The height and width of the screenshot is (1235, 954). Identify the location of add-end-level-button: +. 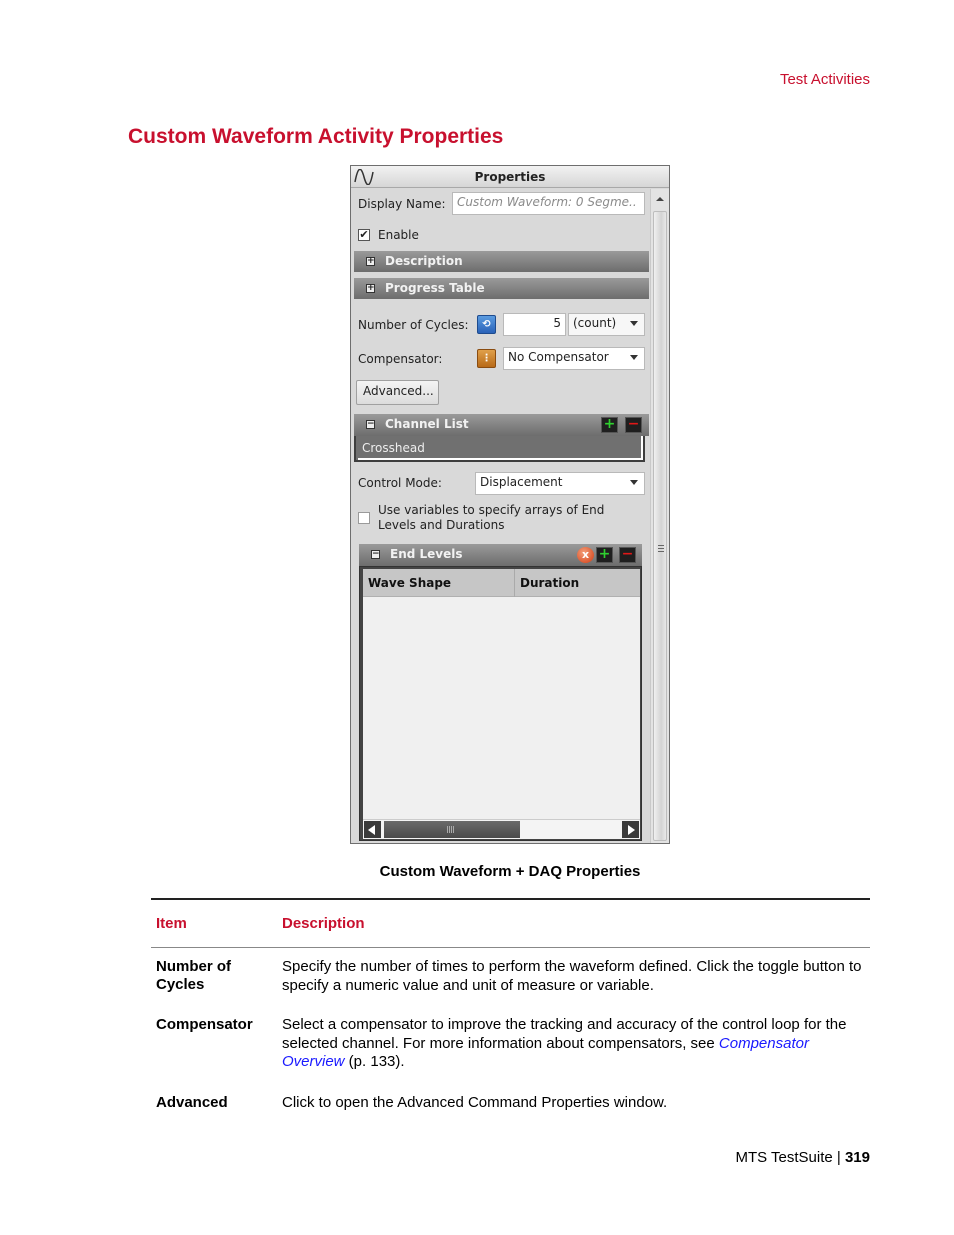
(604, 555).